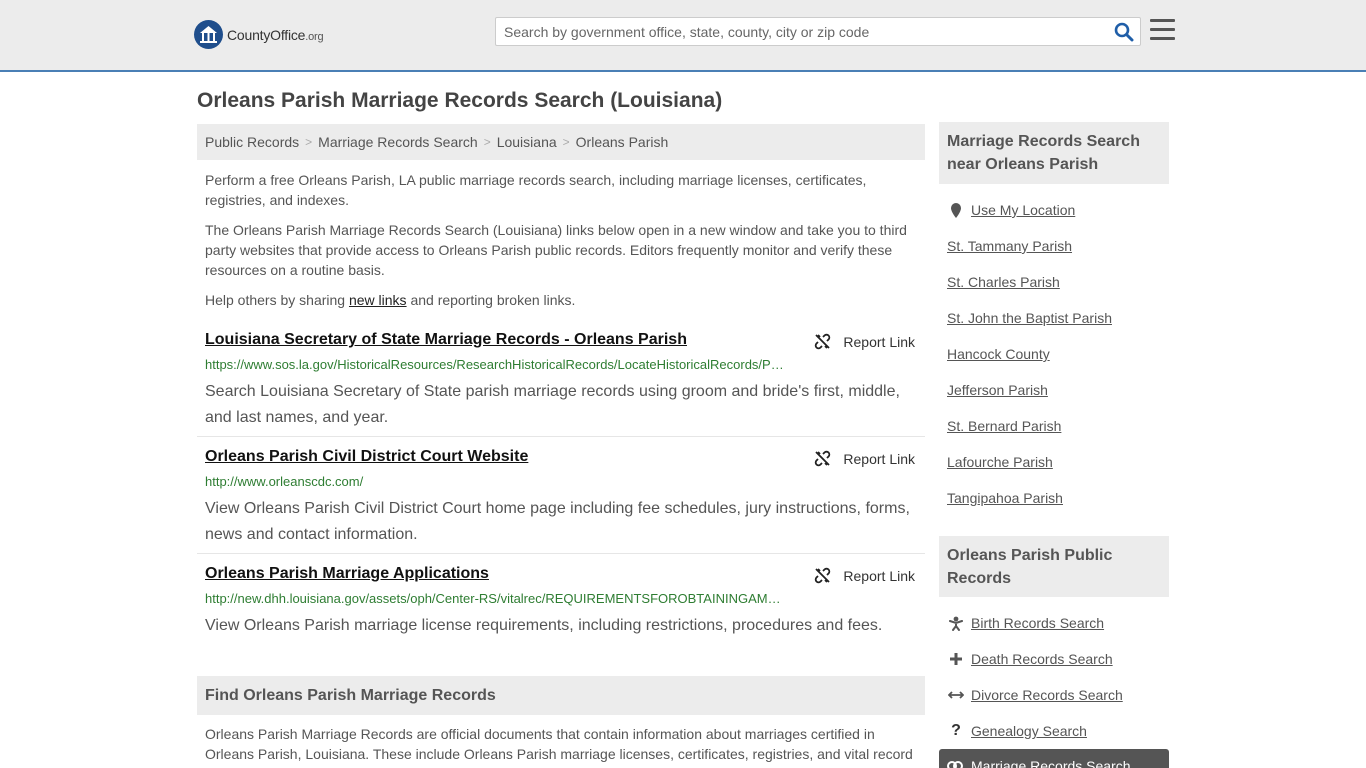 The width and height of the screenshot is (1366, 768). I want to click on near-link-st-bernard: St. Bernard Parish, so click(1004, 426).